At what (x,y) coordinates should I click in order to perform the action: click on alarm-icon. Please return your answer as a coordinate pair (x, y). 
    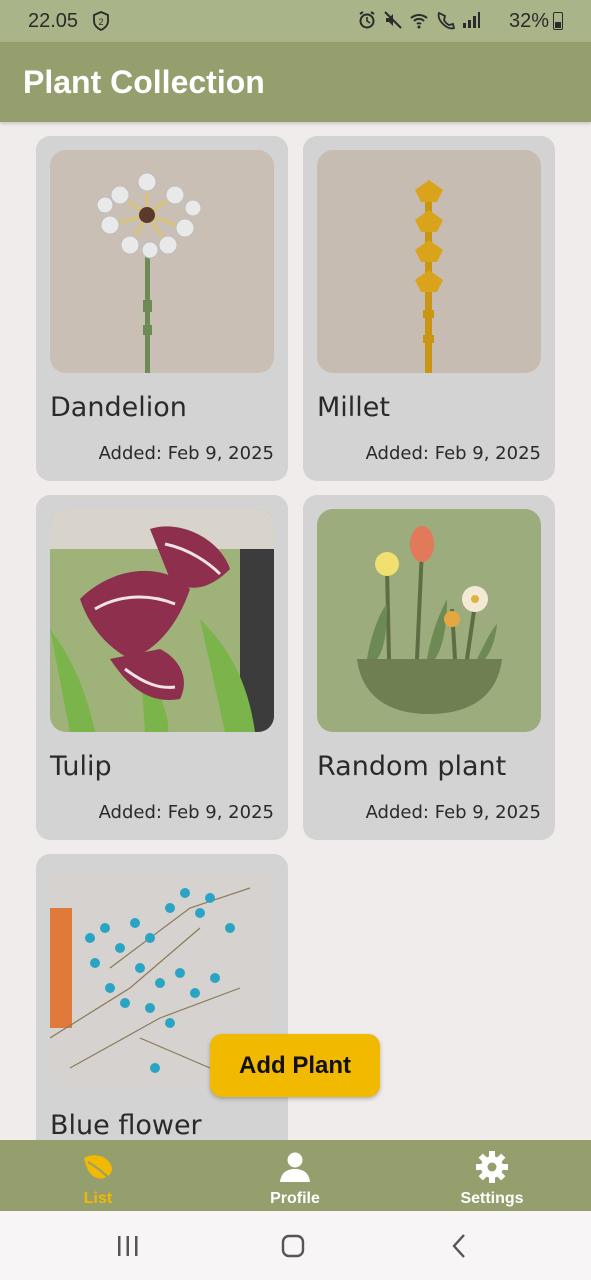
    Looking at the image, I should click on (367, 20).